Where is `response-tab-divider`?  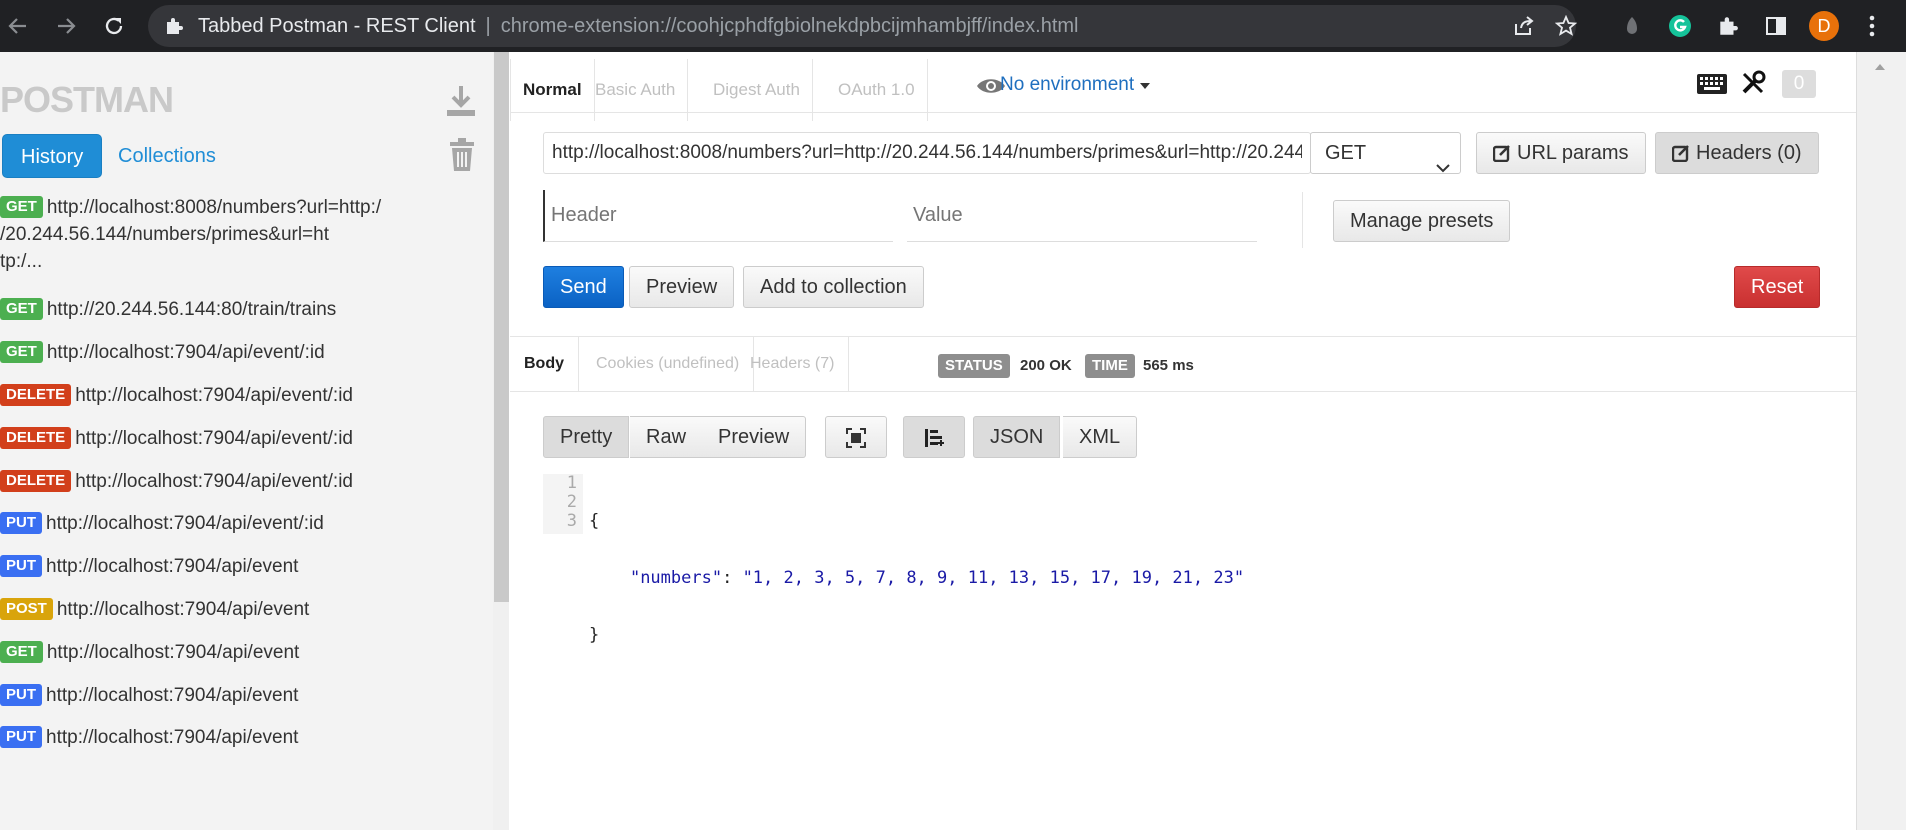
response-tab-divider is located at coordinates (1183, 391).